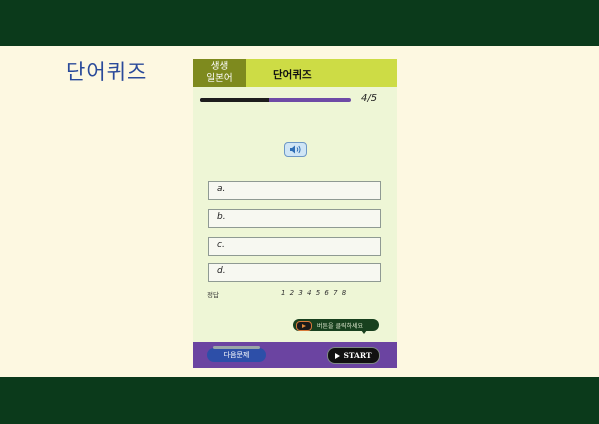 The image size is (599, 424). Describe the element at coordinates (357, 355) in the screenshot. I see `start-label: START` at that location.